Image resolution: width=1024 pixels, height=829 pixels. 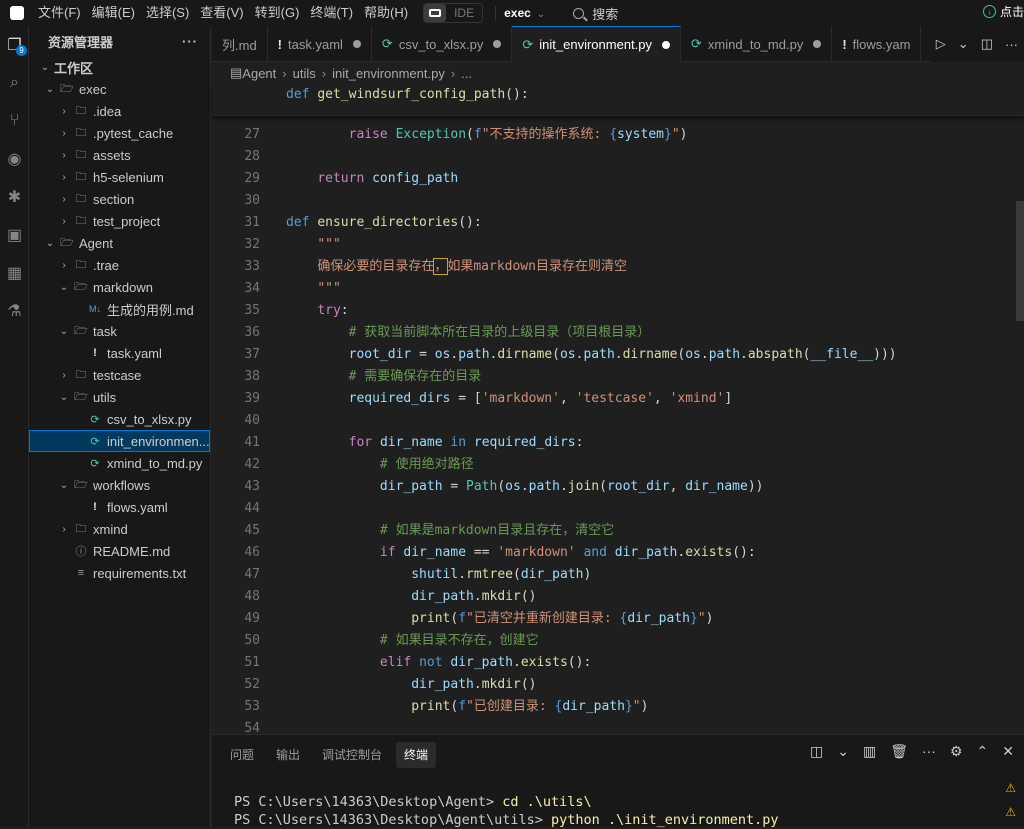 I want to click on ide-toggle: IDE, so click(x=453, y=13).